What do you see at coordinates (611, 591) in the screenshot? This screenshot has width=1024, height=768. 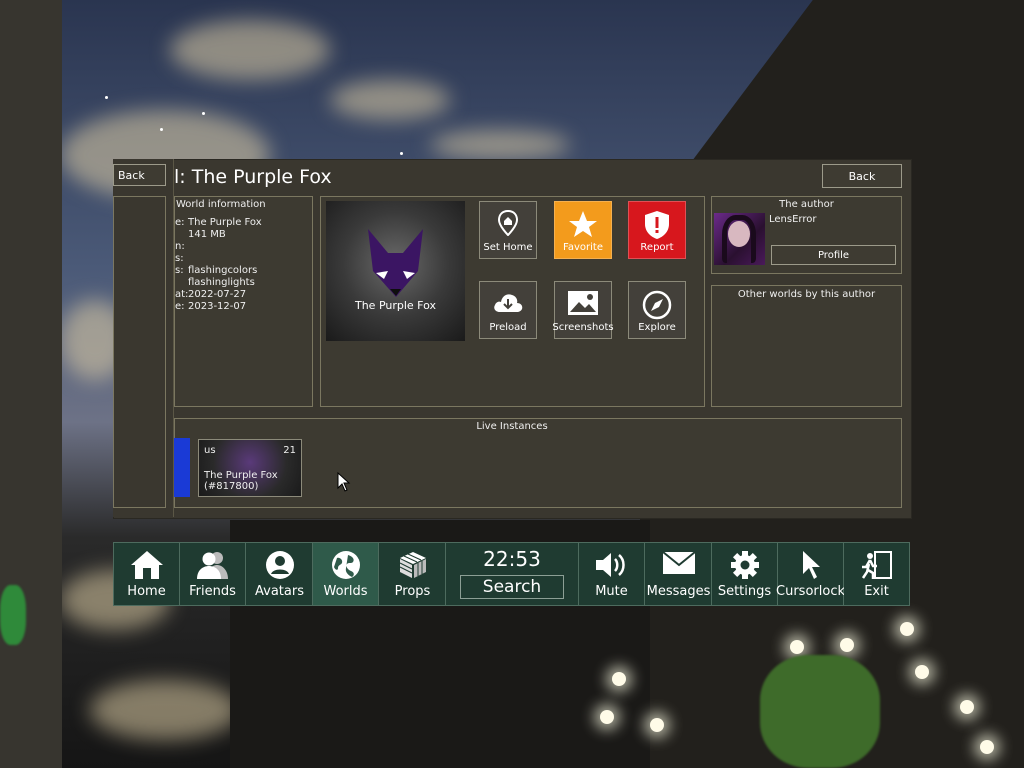 I see `menu-mute-label: Mute` at bounding box center [611, 591].